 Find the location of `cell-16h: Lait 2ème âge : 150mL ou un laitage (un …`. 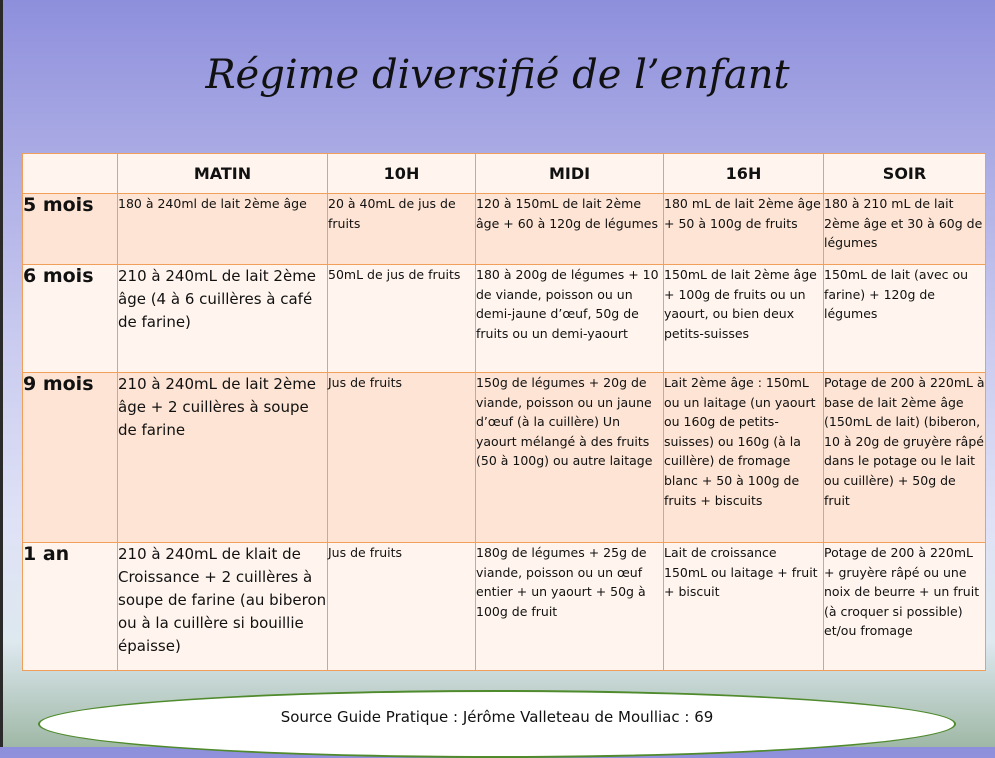

cell-16h: Lait 2ème âge : 150mL ou un laitage (un … is located at coordinates (743, 457).